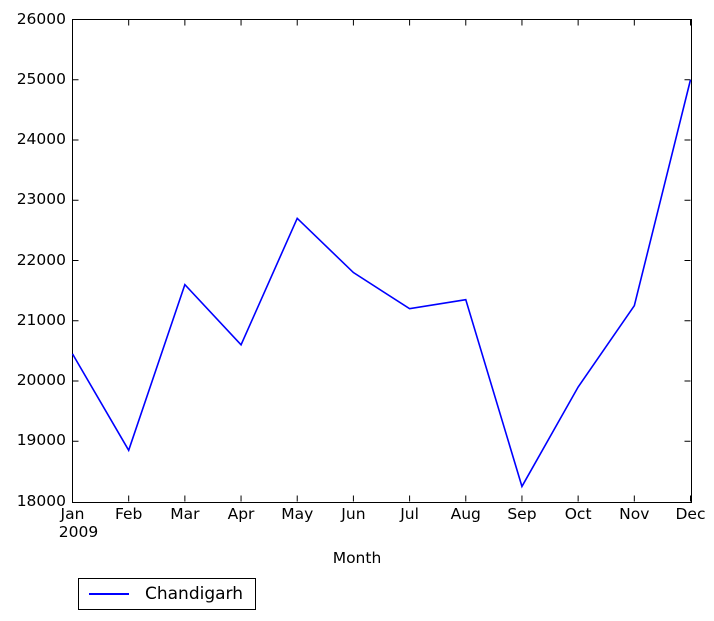 The image size is (714, 621). What do you see at coordinates (465, 514) in the screenshot?
I see `x-axis-tick-label: Aug` at bounding box center [465, 514].